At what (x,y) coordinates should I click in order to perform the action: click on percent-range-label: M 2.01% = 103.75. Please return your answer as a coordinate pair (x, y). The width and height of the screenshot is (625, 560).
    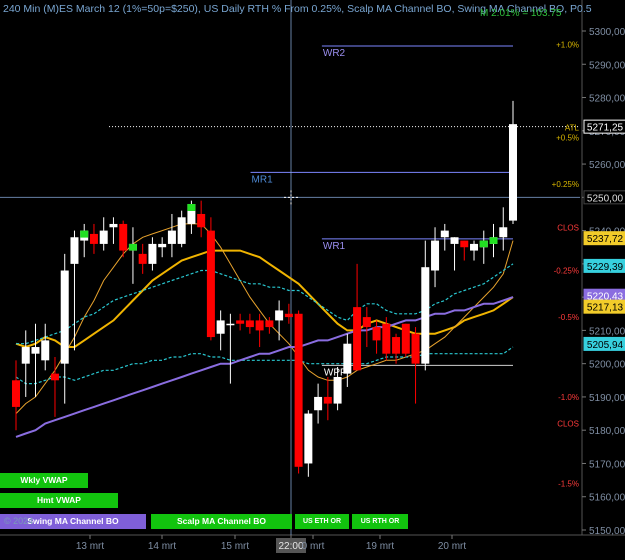
    Looking at the image, I should click on (521, 13).